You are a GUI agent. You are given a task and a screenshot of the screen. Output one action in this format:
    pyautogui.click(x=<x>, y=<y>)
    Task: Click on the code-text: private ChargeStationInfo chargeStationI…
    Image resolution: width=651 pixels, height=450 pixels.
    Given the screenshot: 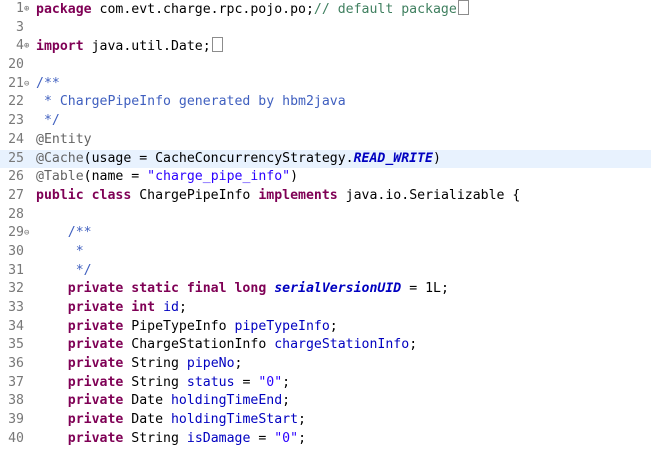 What is the action you would take?
    pyautogui.click(x=225, y=345)
    